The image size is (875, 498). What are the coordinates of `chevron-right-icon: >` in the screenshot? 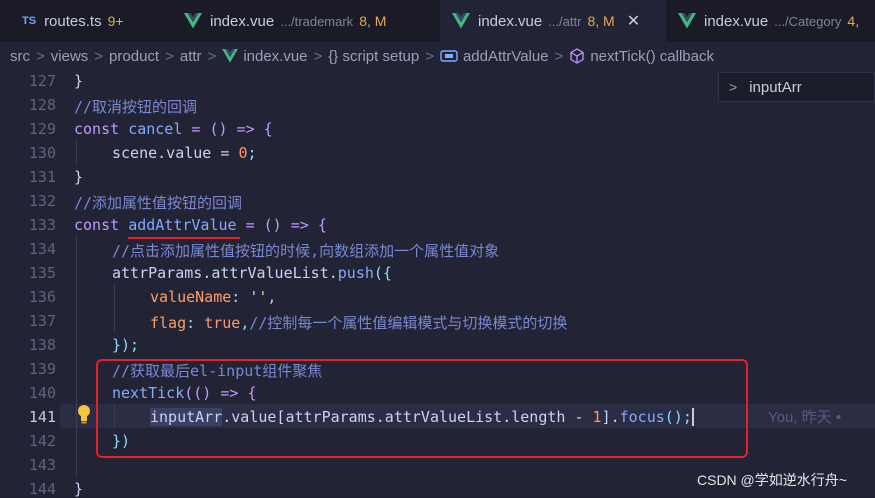 It's located at (733, 87).